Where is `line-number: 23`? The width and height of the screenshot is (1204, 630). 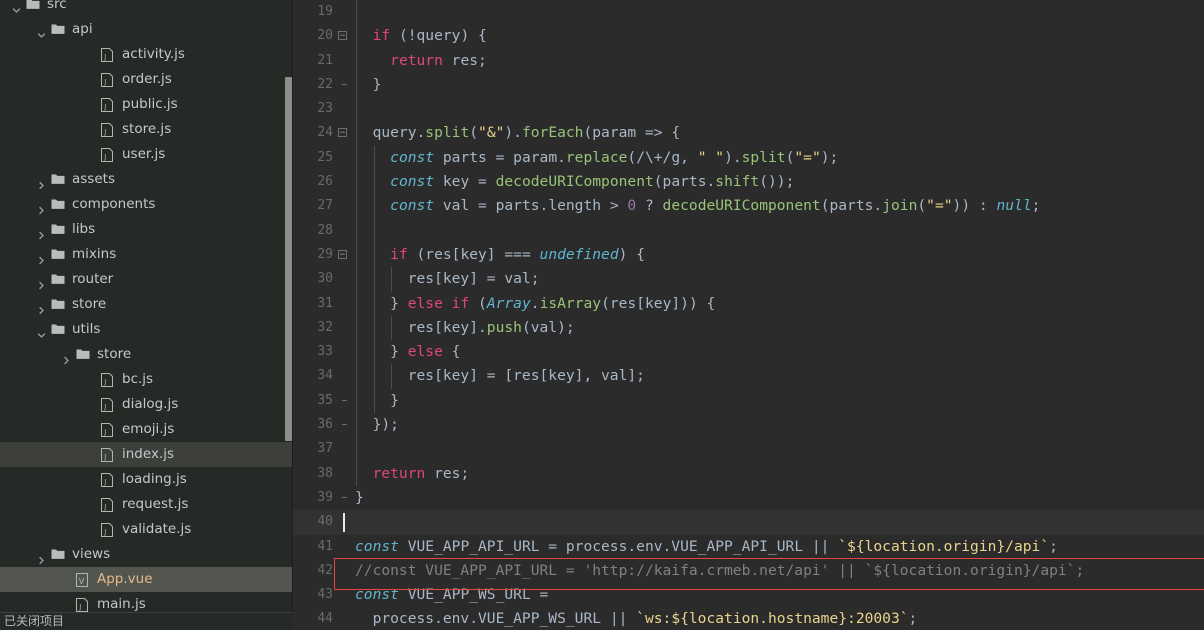
line-number: 23 is located at coordinates (325, 109).